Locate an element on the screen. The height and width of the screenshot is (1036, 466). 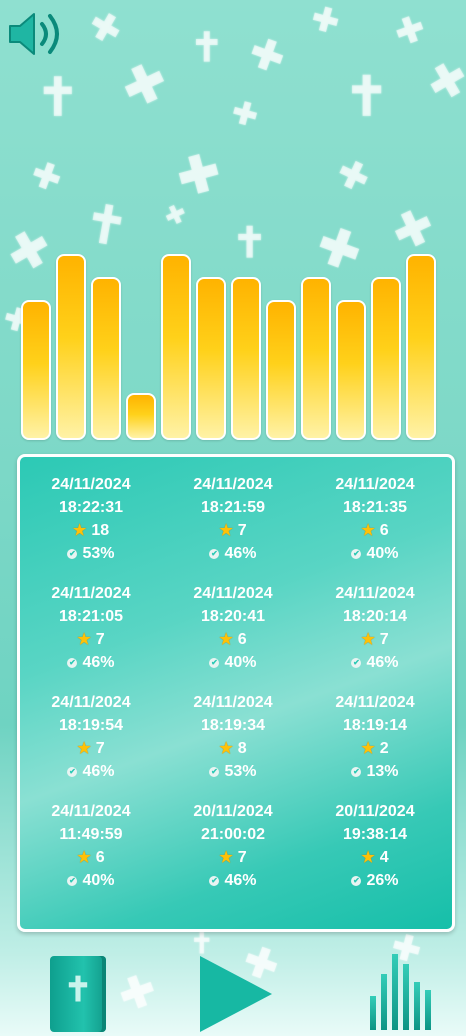
result-stars: ★ 8 is located at coordinates (233, 748).